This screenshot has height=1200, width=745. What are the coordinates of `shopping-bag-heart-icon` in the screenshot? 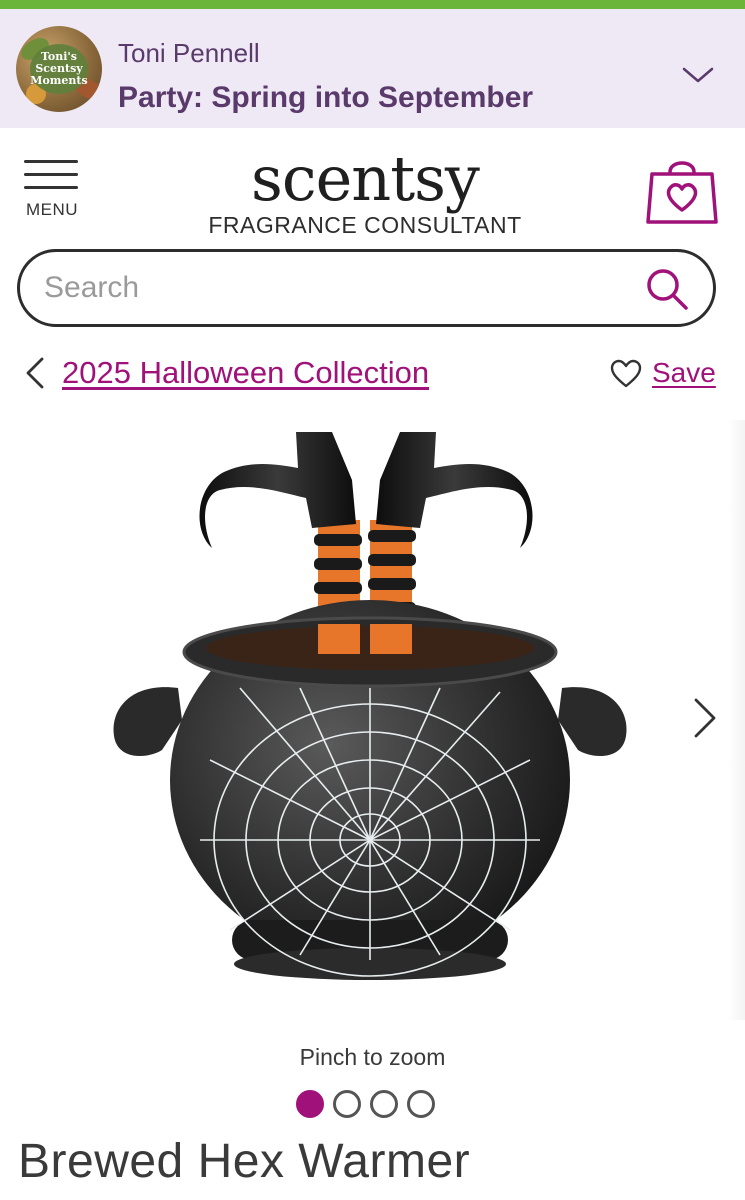 It's located at (682, 188).